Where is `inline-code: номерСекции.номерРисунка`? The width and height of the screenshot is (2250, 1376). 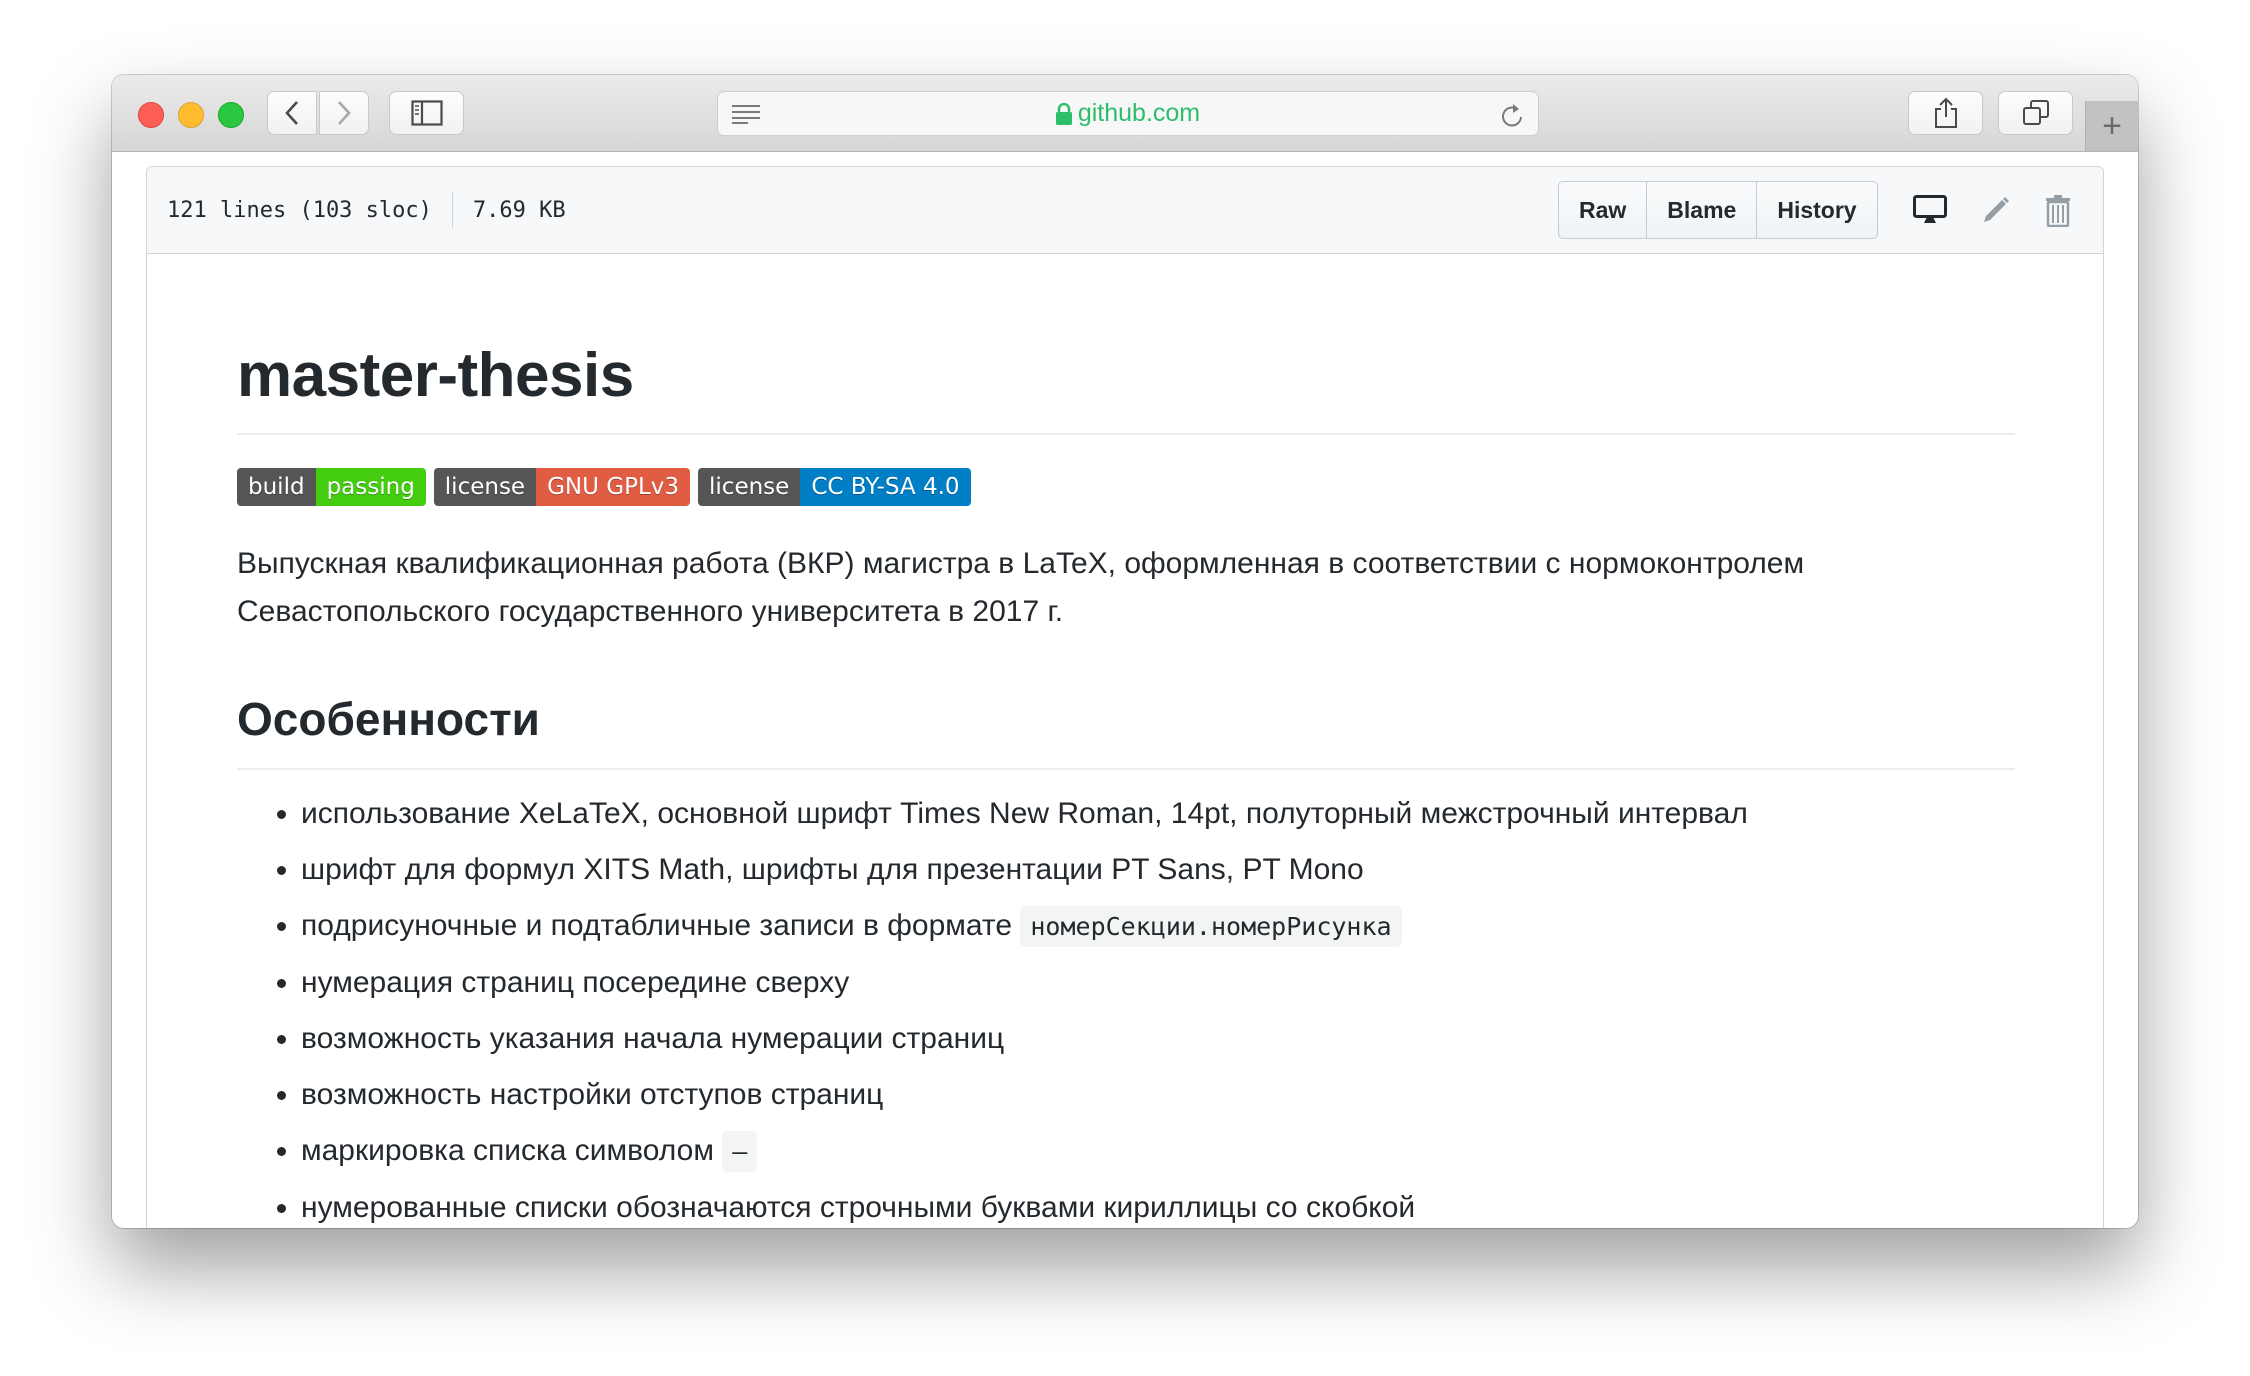
inline-code: номерСекции.номерРисунка is located at coordinates (1211, 926).